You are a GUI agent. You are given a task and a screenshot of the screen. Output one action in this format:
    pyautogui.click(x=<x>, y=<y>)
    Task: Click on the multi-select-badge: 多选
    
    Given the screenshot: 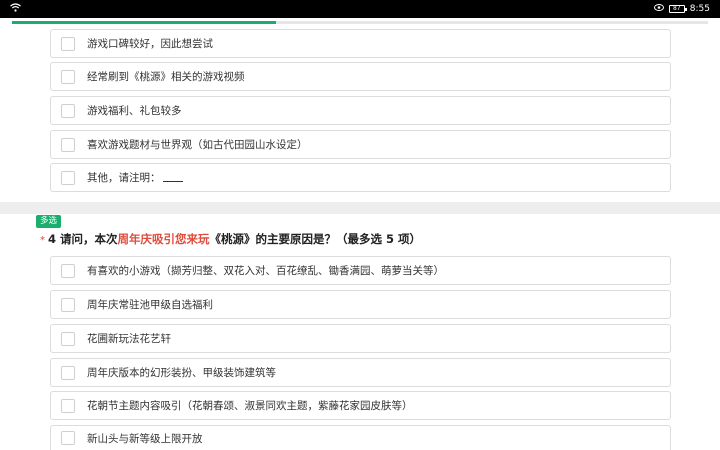 What is the action you would take?
    pyautogui.click(x=49, y=221)
    